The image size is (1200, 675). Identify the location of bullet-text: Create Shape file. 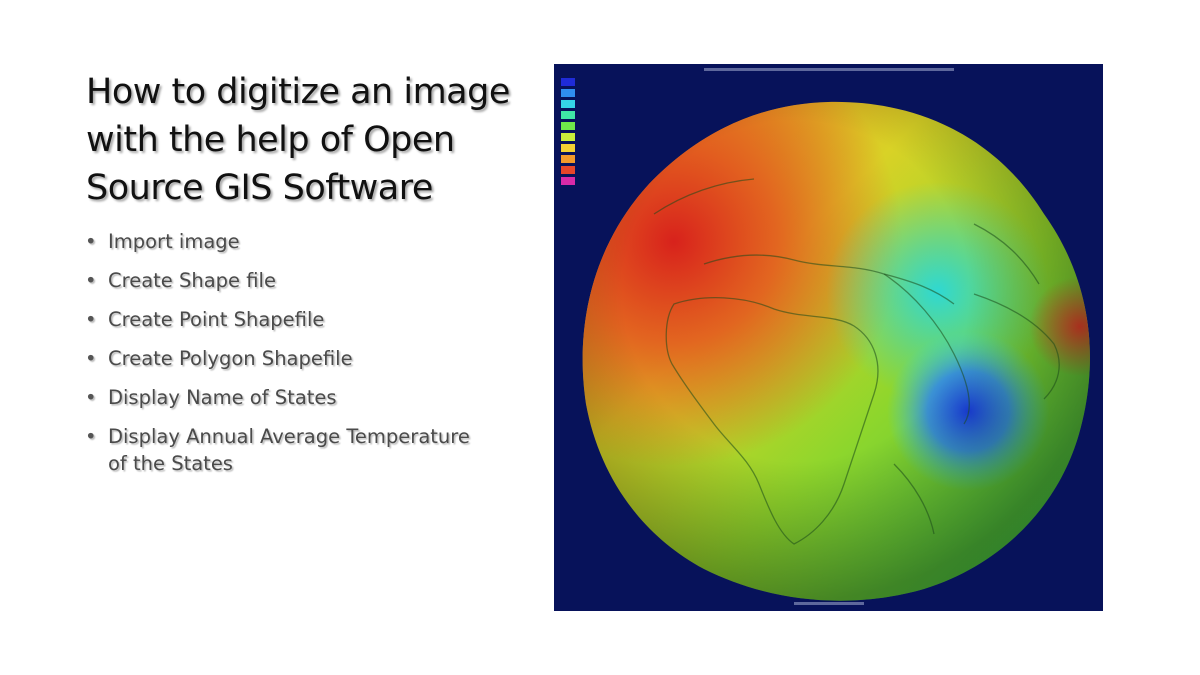
(192, 280).